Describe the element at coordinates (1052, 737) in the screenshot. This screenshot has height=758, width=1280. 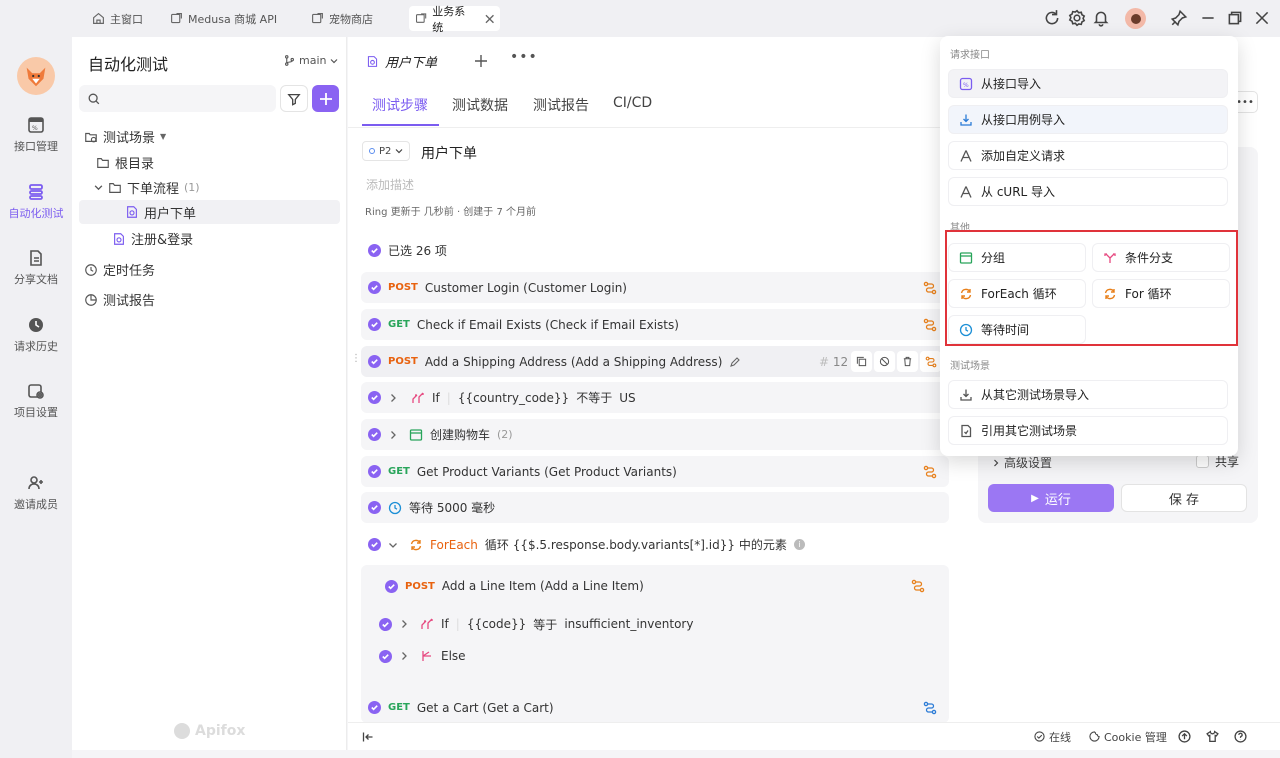
I see `online-status: 在线` at that location.